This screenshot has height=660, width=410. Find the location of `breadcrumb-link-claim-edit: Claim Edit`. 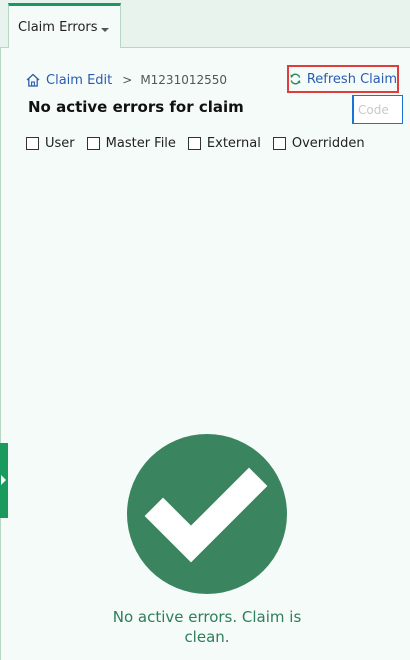

breadcrumb-link-claim-edit: Claim Edit is located at coordinates (79, 80).